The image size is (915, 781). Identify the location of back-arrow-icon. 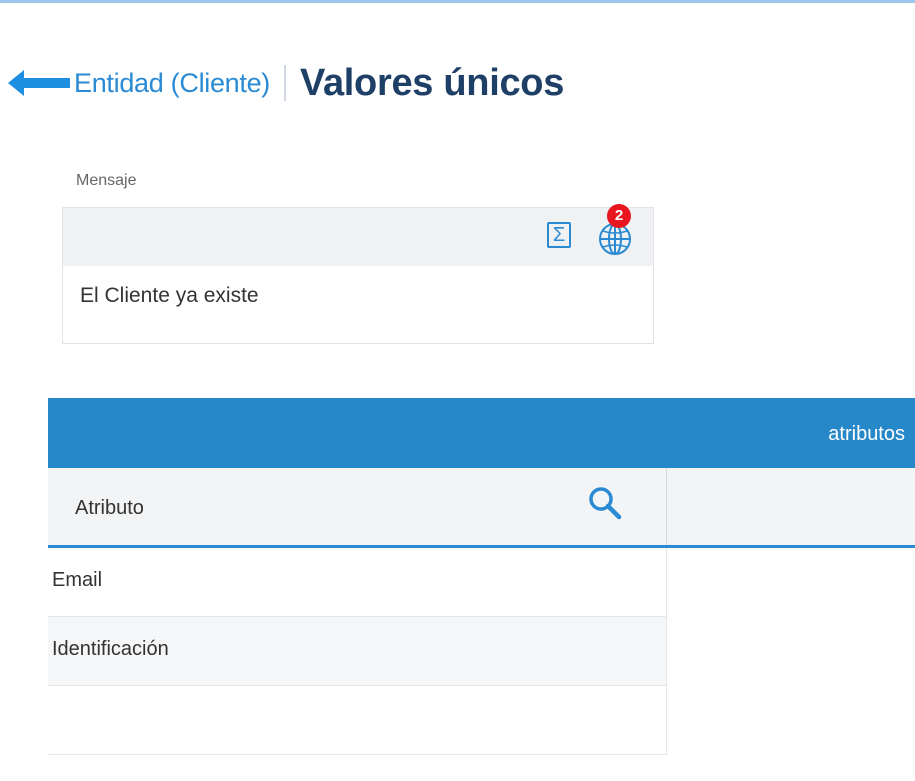
(39, 83).